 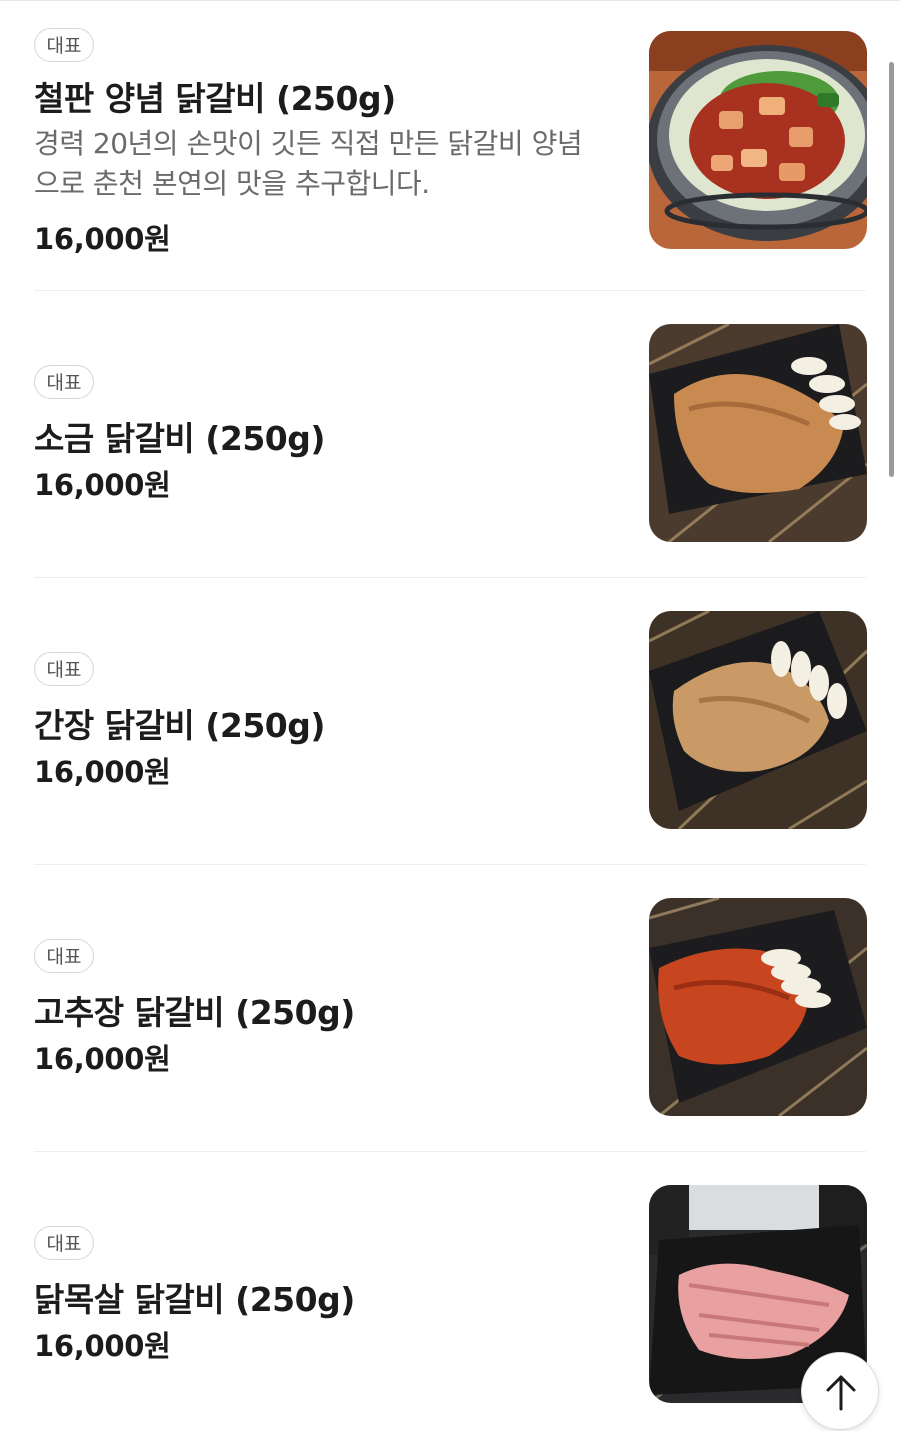 What do you see at coordinates (891, 269) in the screenshot?
I see `scrollbar-thumb` at bounding box center [891, 269].